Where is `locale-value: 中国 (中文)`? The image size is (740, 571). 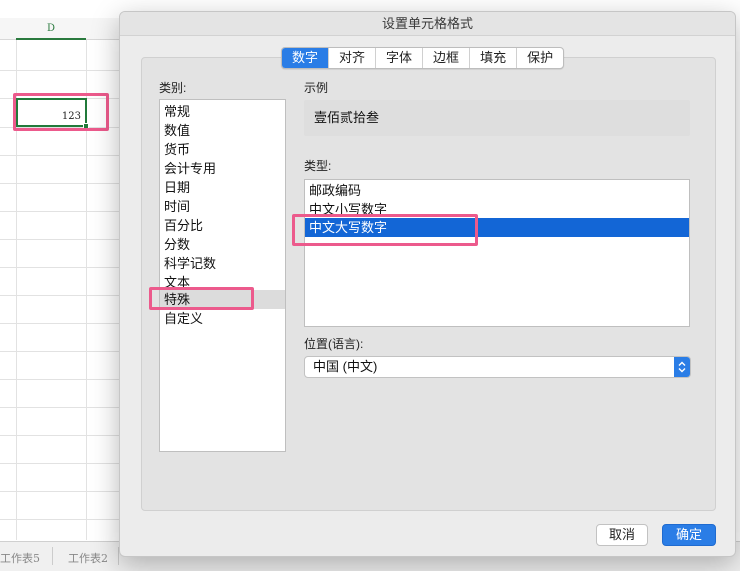 locale-value: 中国 (中文) is located at coordinates (345, 366).